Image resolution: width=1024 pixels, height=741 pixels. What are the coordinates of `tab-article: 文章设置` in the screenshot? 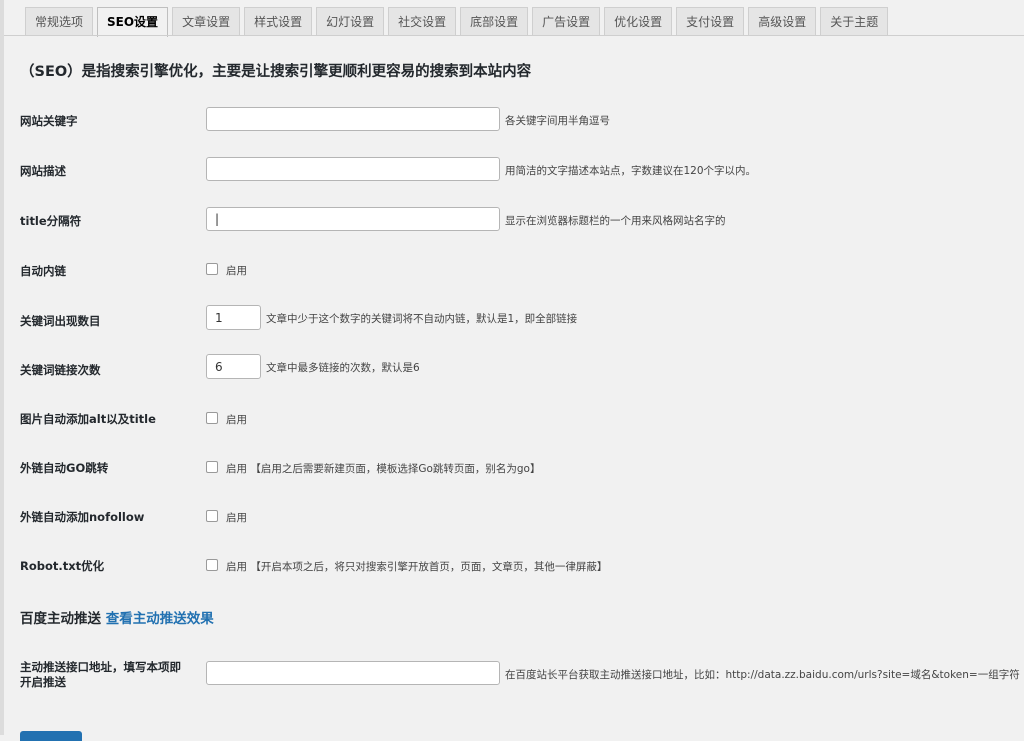 It's located at (206, 21).